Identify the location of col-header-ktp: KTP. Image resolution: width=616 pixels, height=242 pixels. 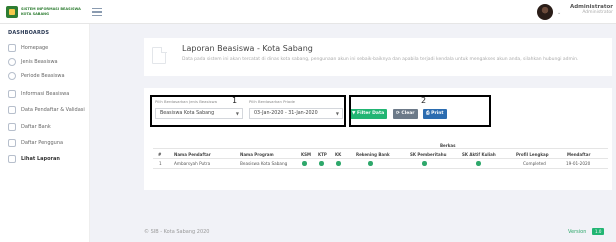
(322, 154).